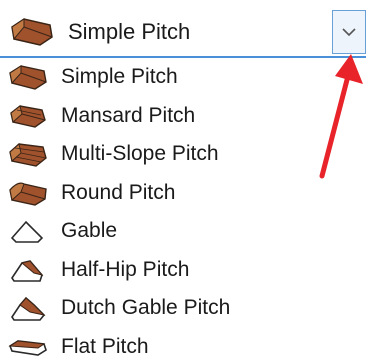  Describe the element at coordinates (27, 347) in the screenshot. I see `flat-roof-icon` at that location.